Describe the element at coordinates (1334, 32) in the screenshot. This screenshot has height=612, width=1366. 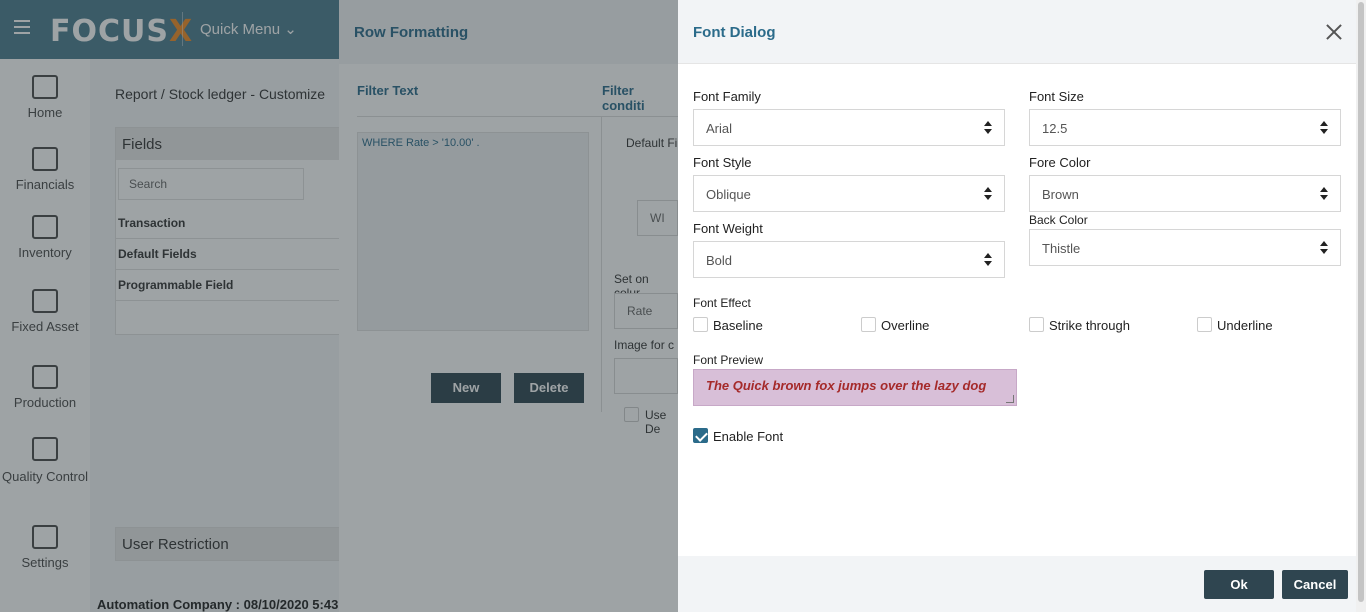
I see `close-icon` at that location.